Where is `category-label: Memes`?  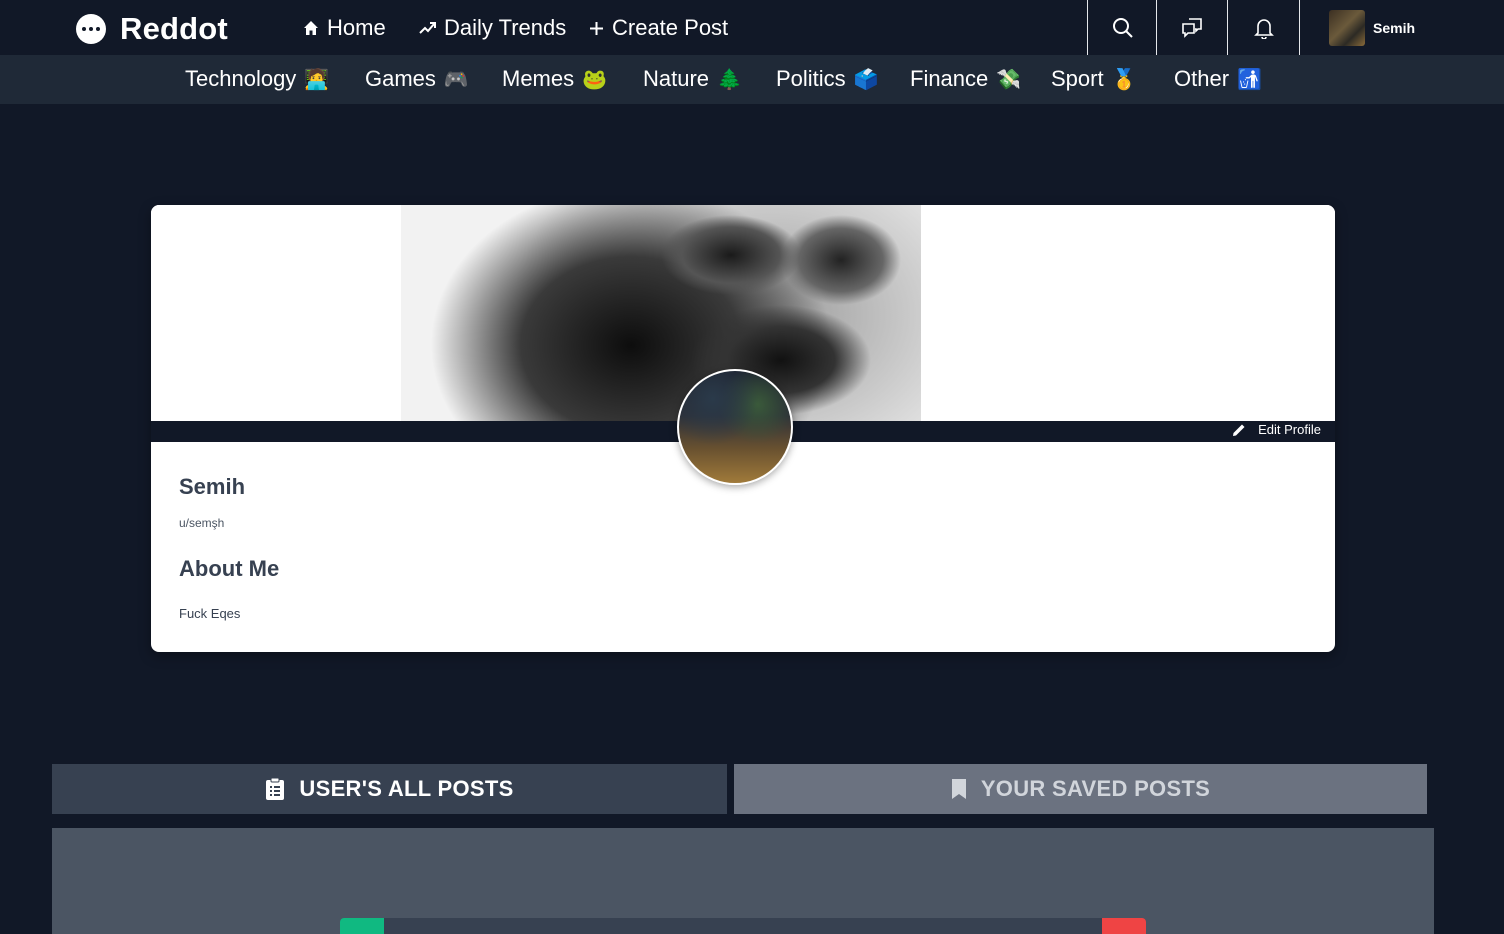 category-label: Memes is located at coordinates (538, 78).